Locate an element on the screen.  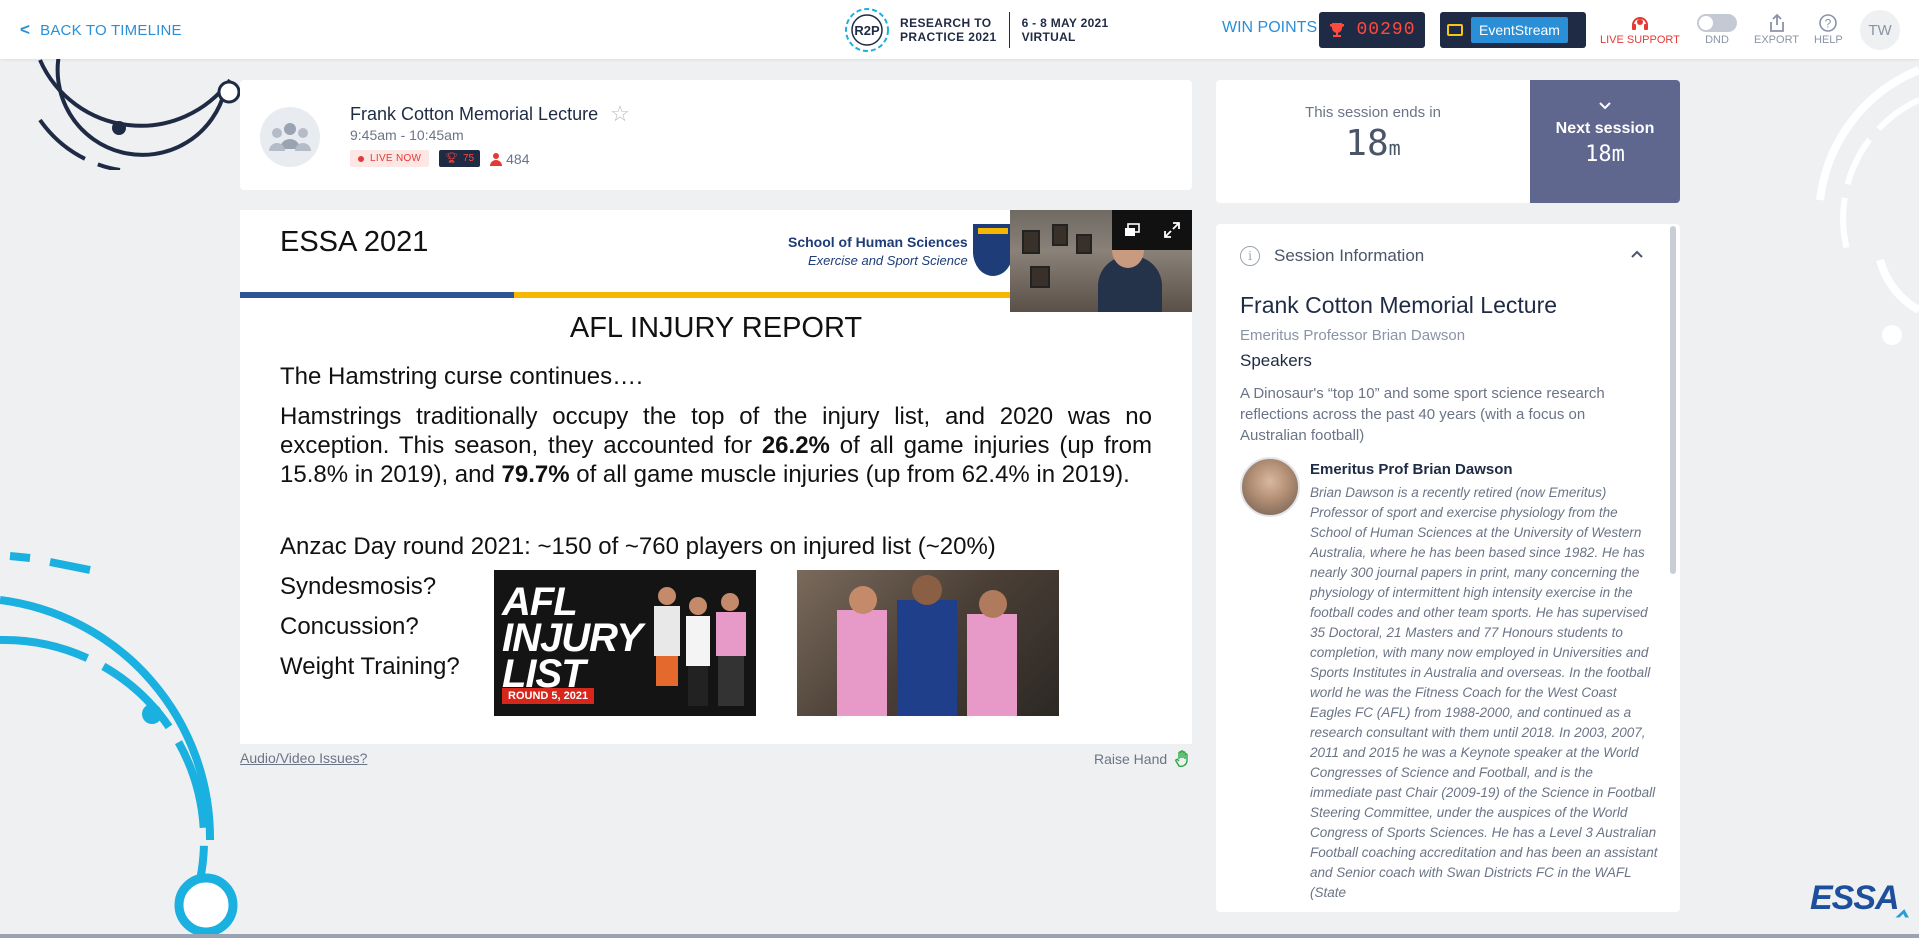
raise-hand-button: Raise Hand is located at coordinates (1142, 759).